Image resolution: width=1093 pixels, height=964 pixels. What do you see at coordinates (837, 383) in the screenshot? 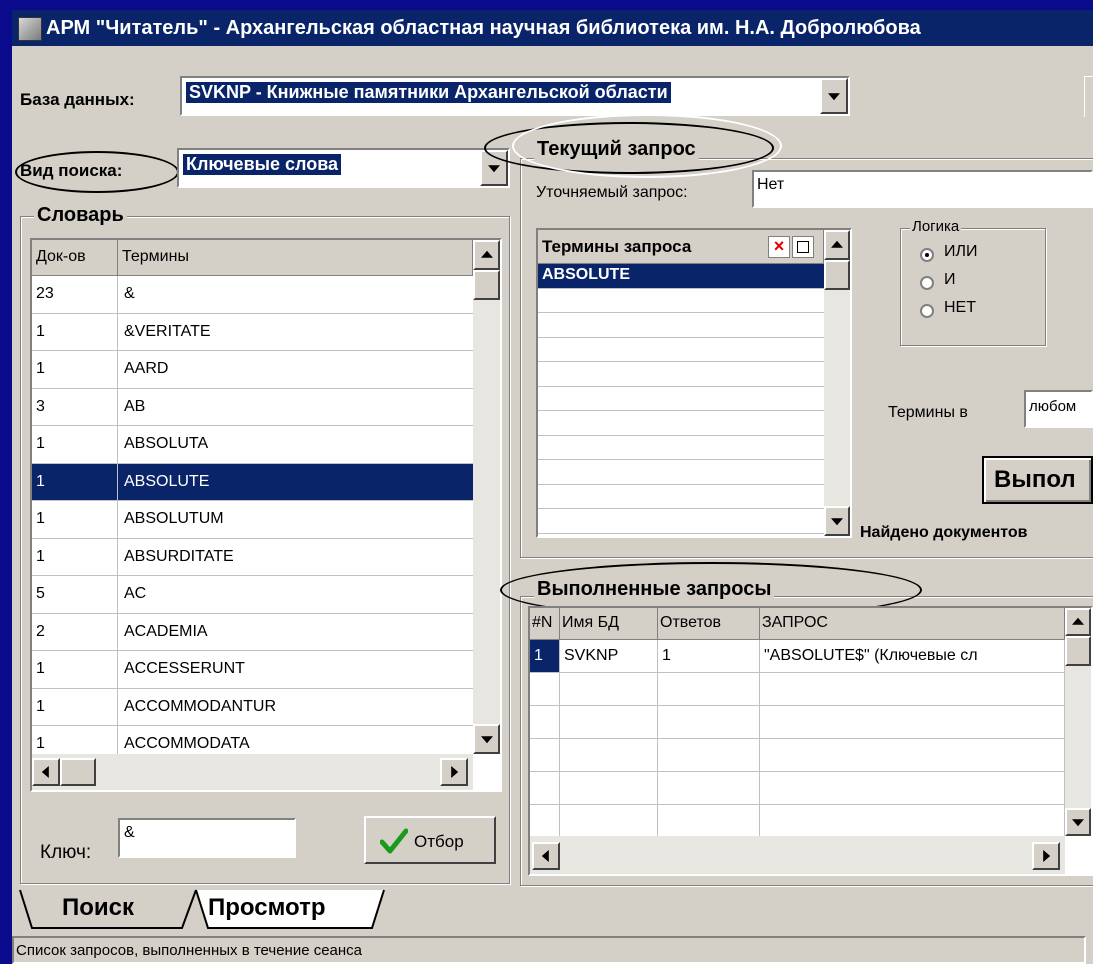
I see `query-terms-vscrollbar` at bounding box center [837, 383].